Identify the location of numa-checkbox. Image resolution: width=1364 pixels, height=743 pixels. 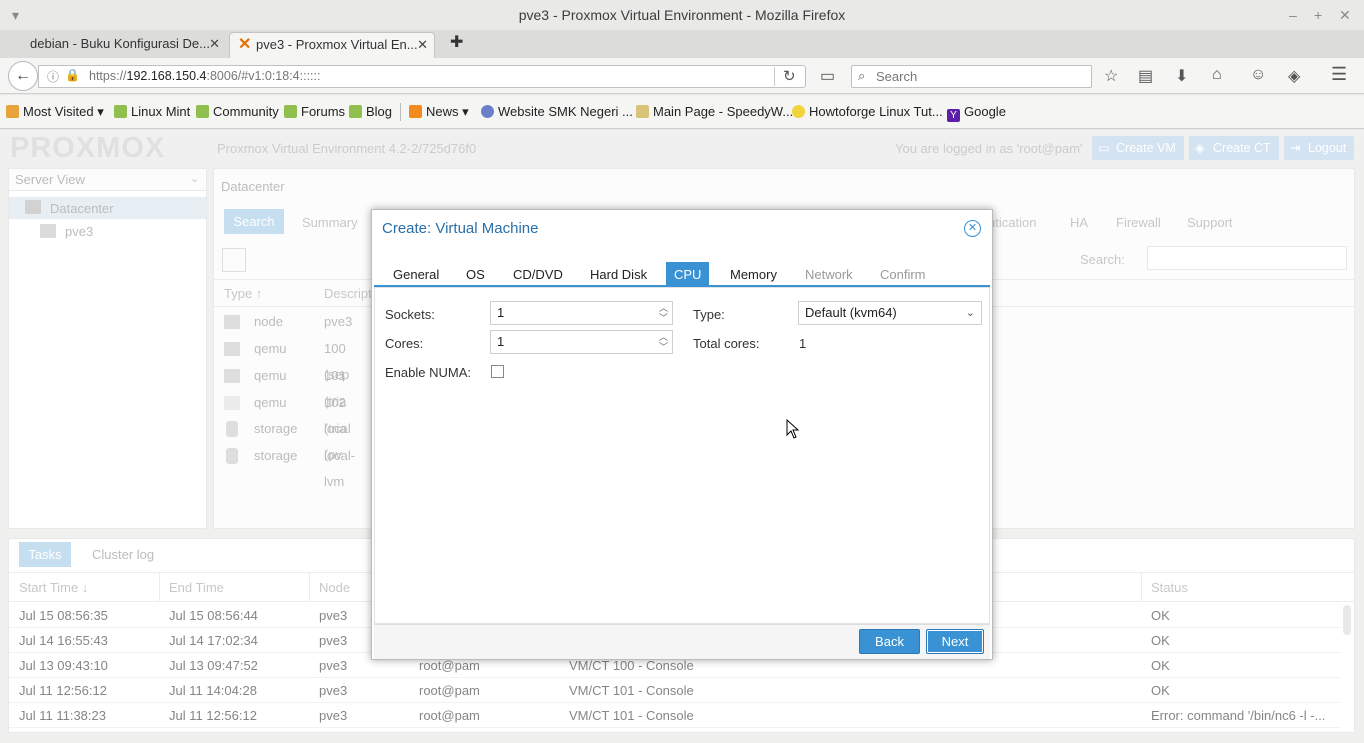
(497, 371).